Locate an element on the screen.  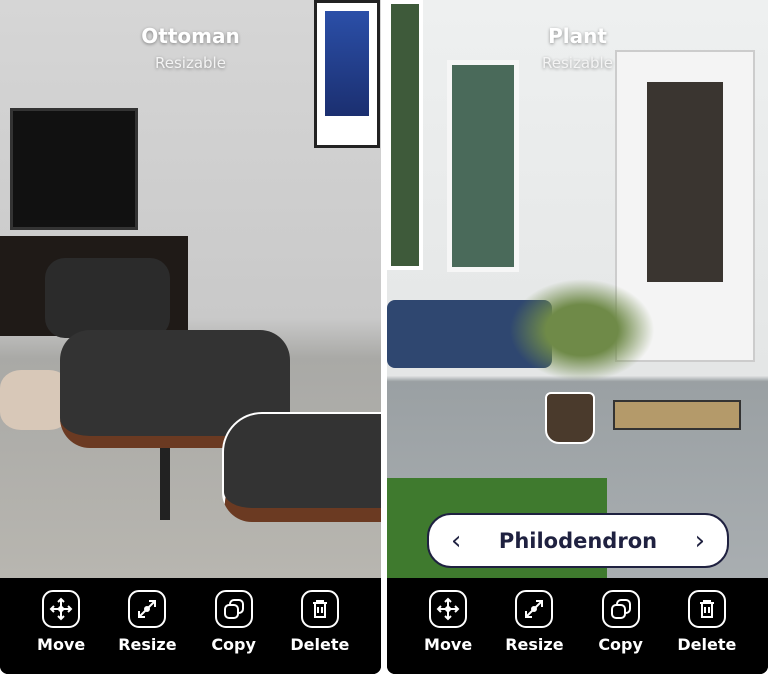
tv is located at coordinates (74, 169).